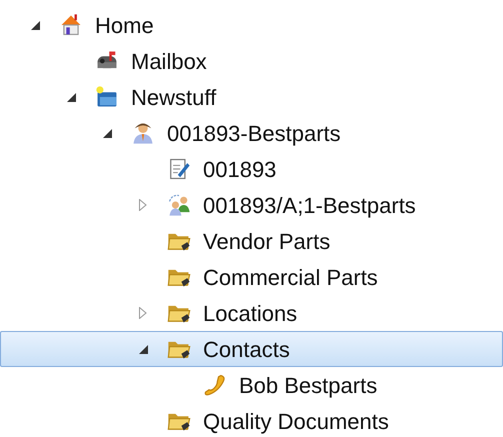  I want to click on tree-row: 001893, so click(251, 169).